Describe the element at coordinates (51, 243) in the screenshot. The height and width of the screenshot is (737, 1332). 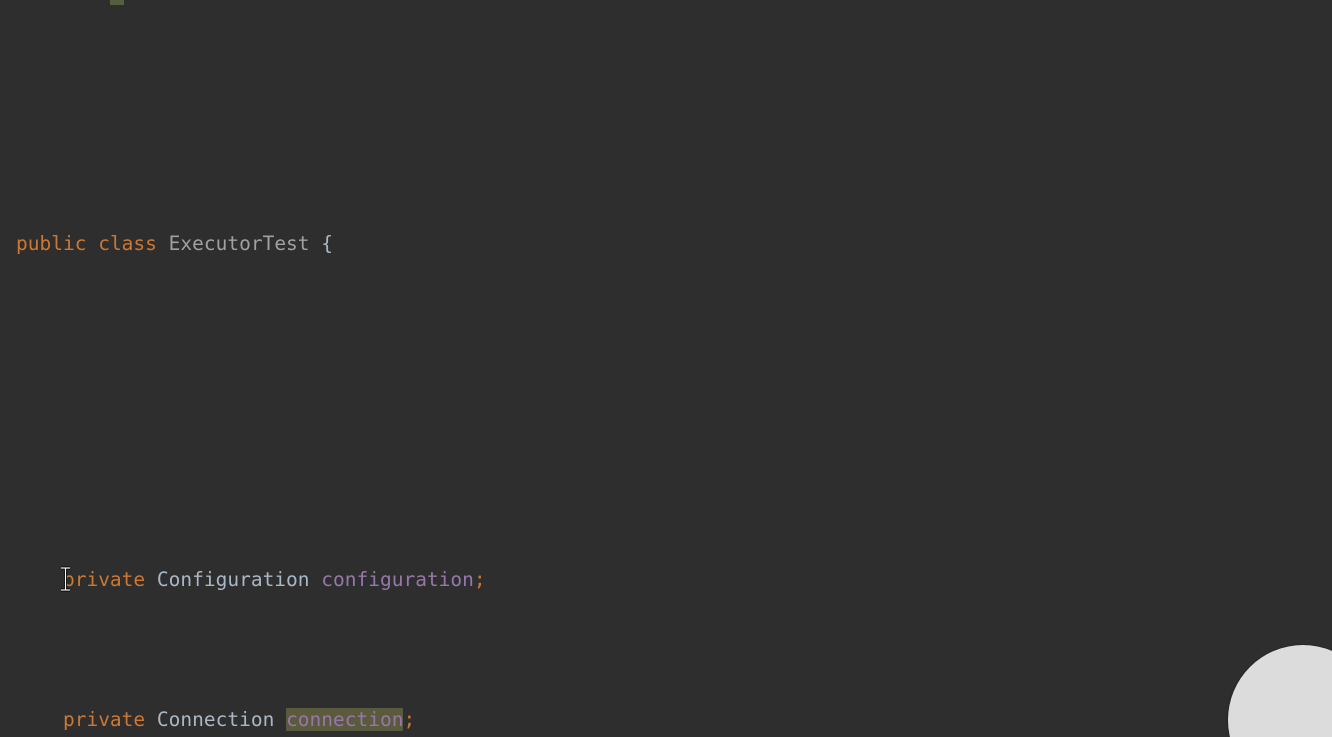
I see `keyword-public: public` at that location.